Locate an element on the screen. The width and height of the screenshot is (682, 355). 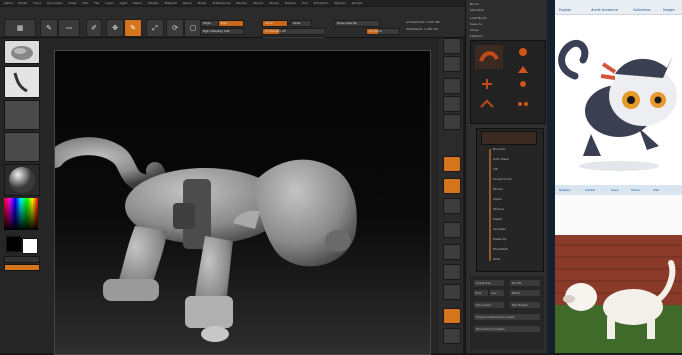
scale-view-button is located at coordinates (452, 272).